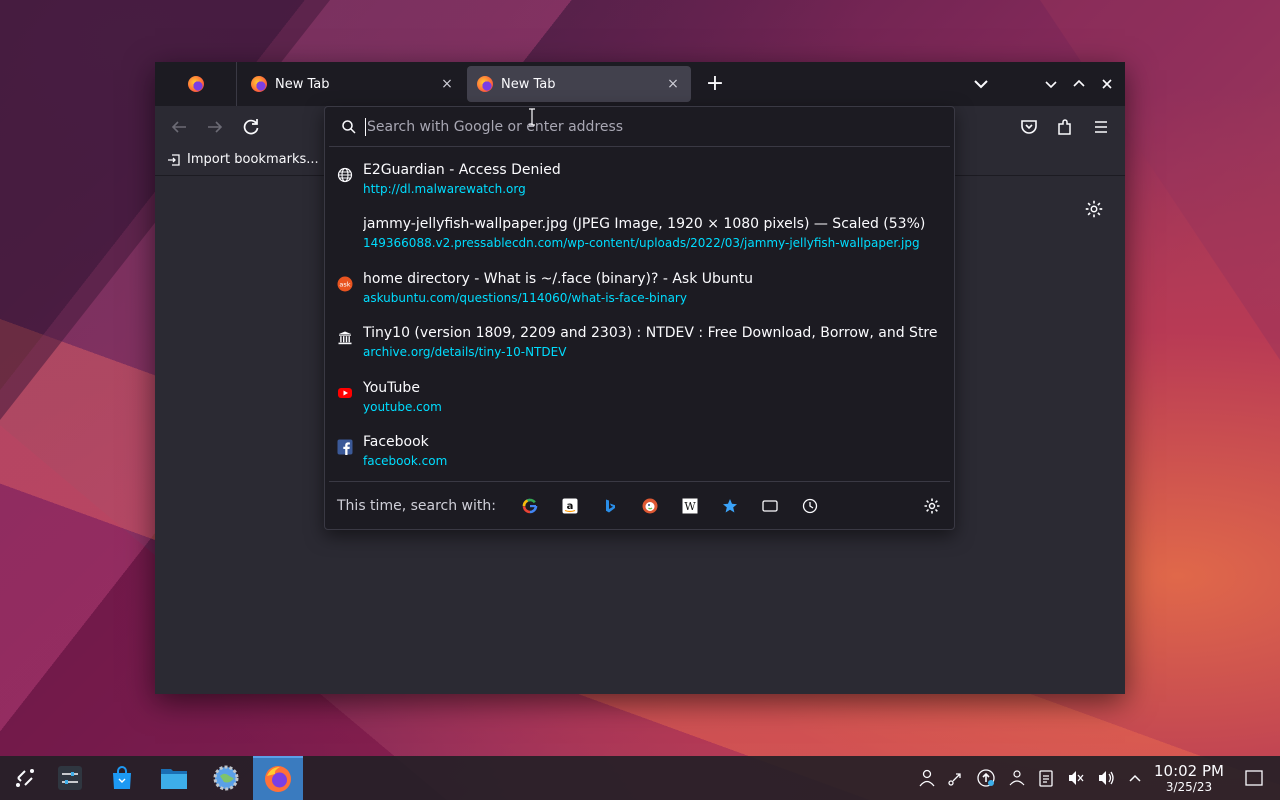  I want to click on system-settings-app, so click(70, 778).